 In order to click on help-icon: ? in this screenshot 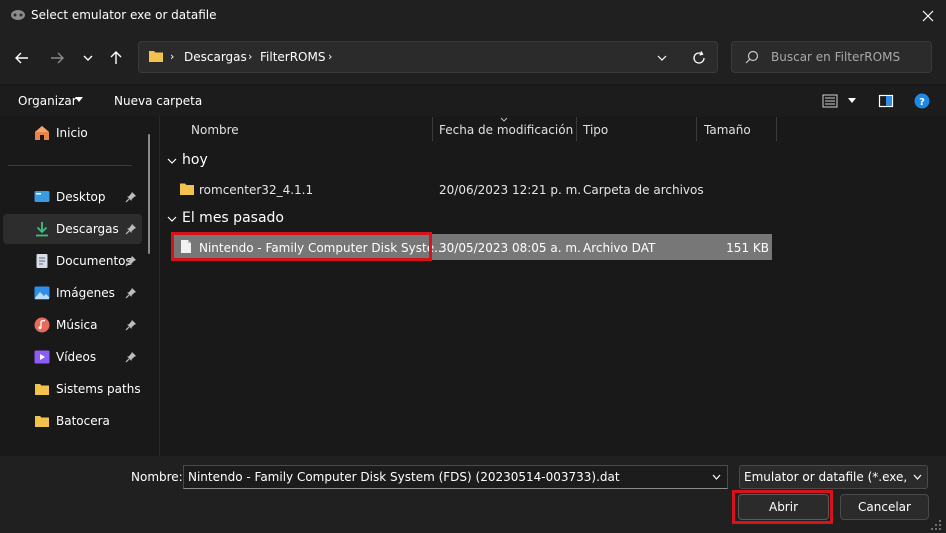, I will do `click(922, 101)`.